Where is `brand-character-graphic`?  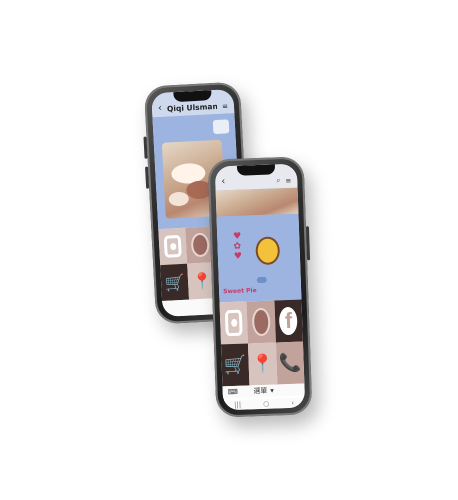
brand-character-graphic is located at coordinates (268, 251).